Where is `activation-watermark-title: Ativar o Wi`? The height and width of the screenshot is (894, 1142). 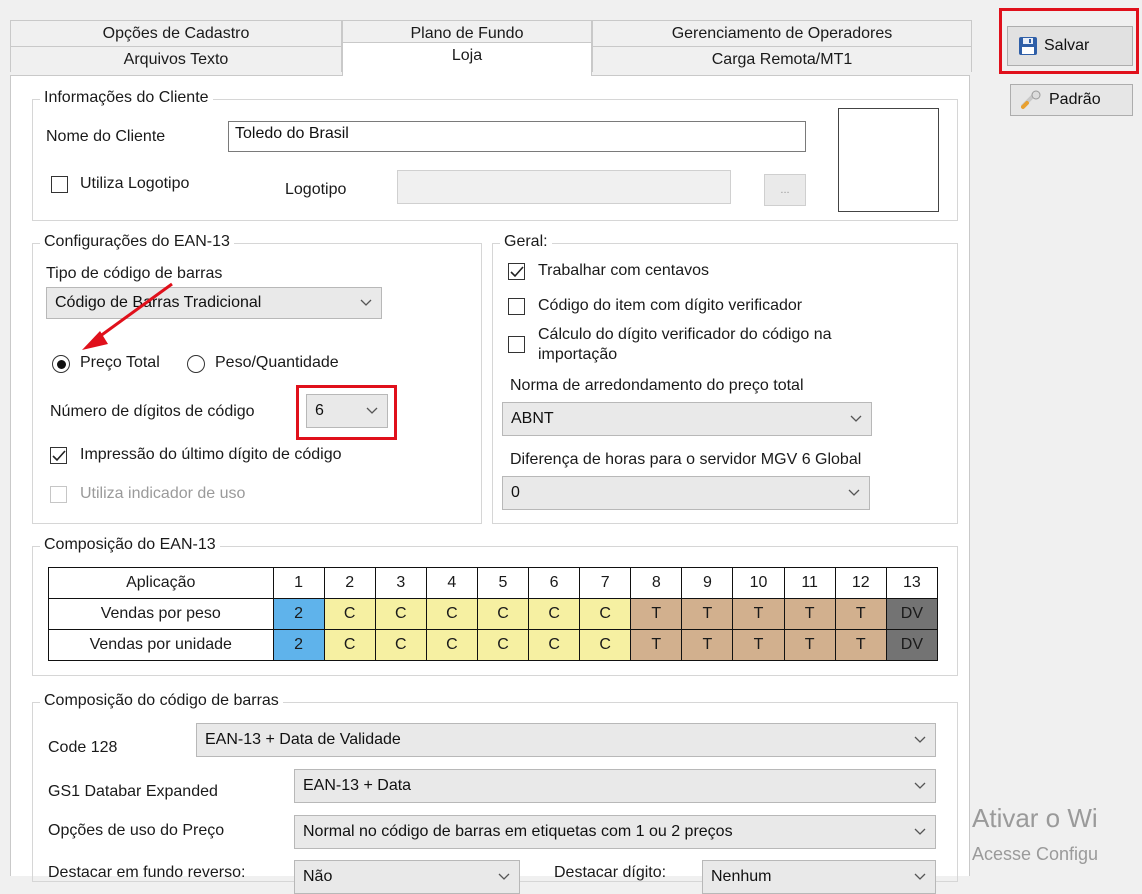 activation-watermark-title: Ativar o Wi is located at coordinates (1035, 818).